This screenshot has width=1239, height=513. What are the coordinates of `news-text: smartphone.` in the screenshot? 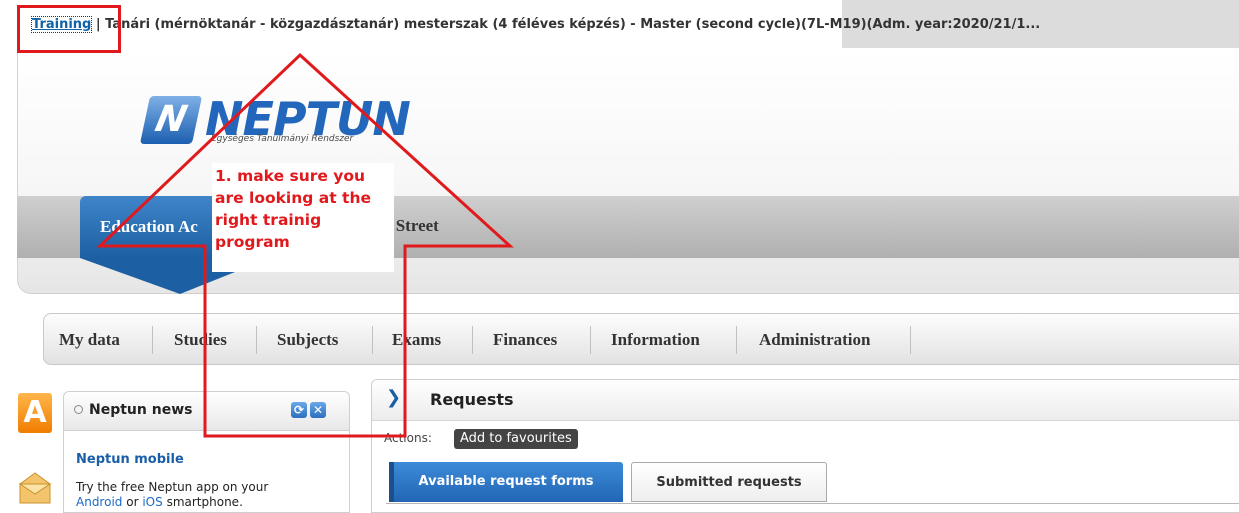 It's located at (204, 502).